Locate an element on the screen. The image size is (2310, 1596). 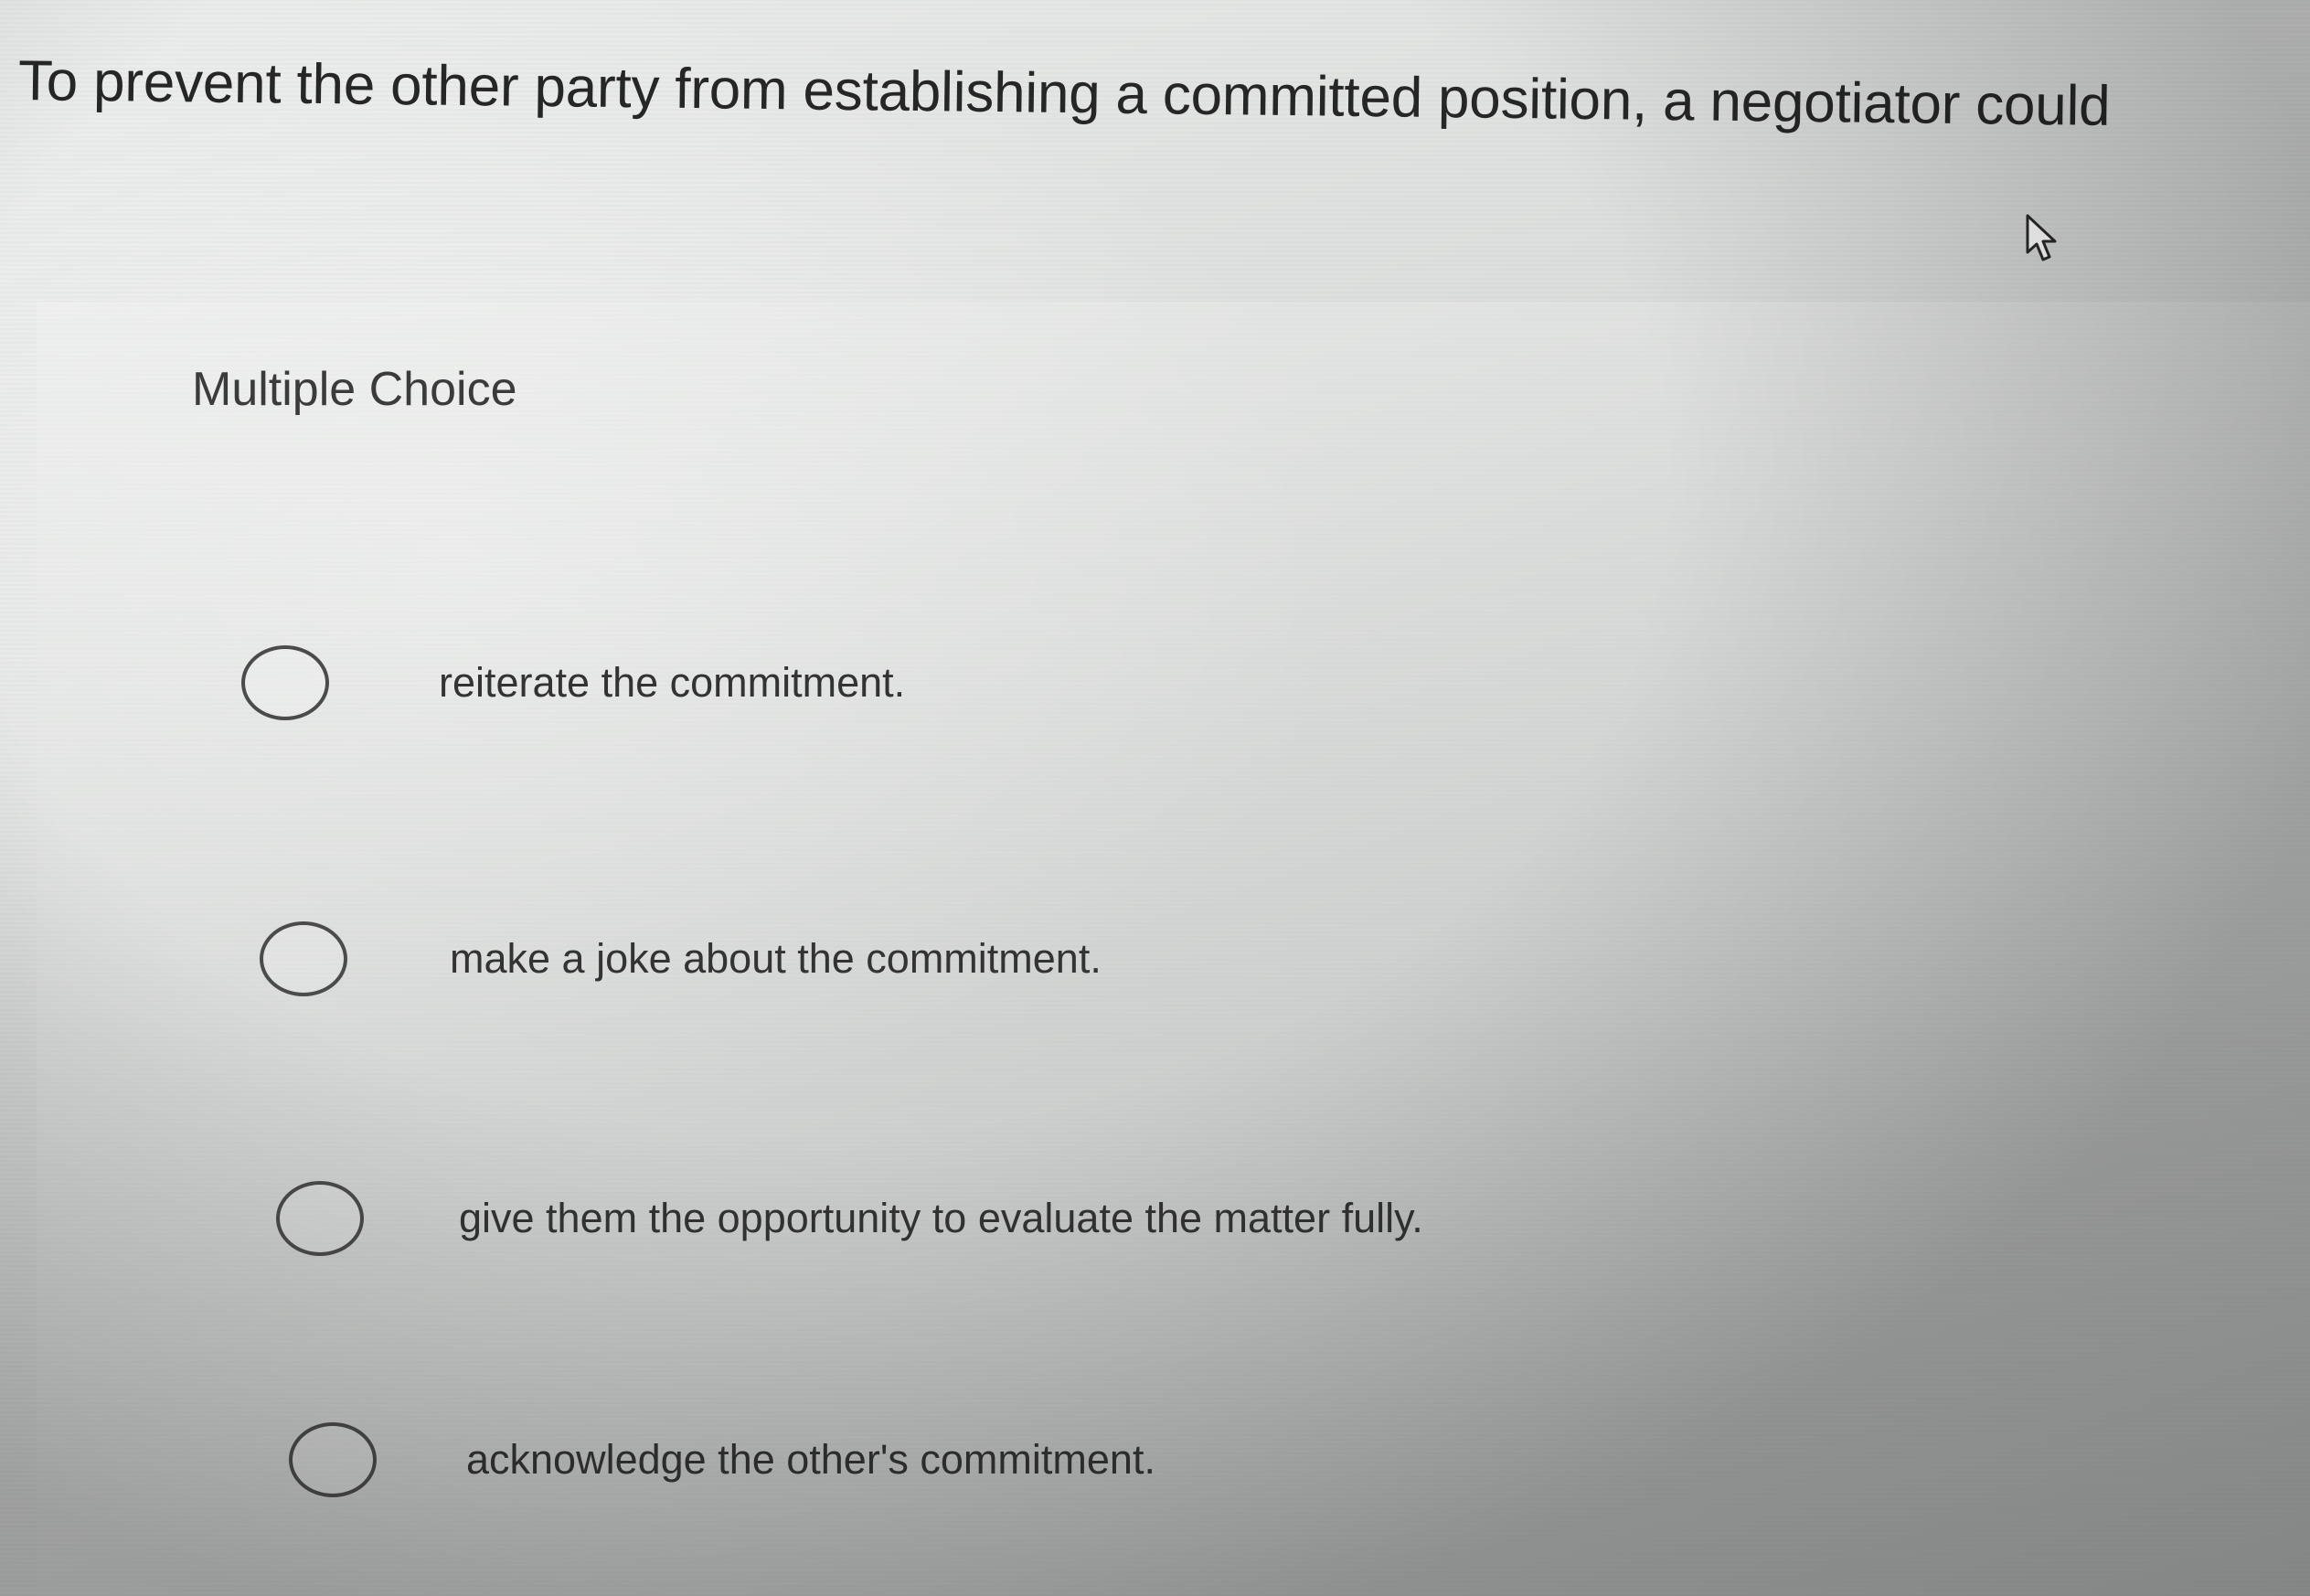
option-label: make a joke about the commitment. is located at coordinates (776, 958).